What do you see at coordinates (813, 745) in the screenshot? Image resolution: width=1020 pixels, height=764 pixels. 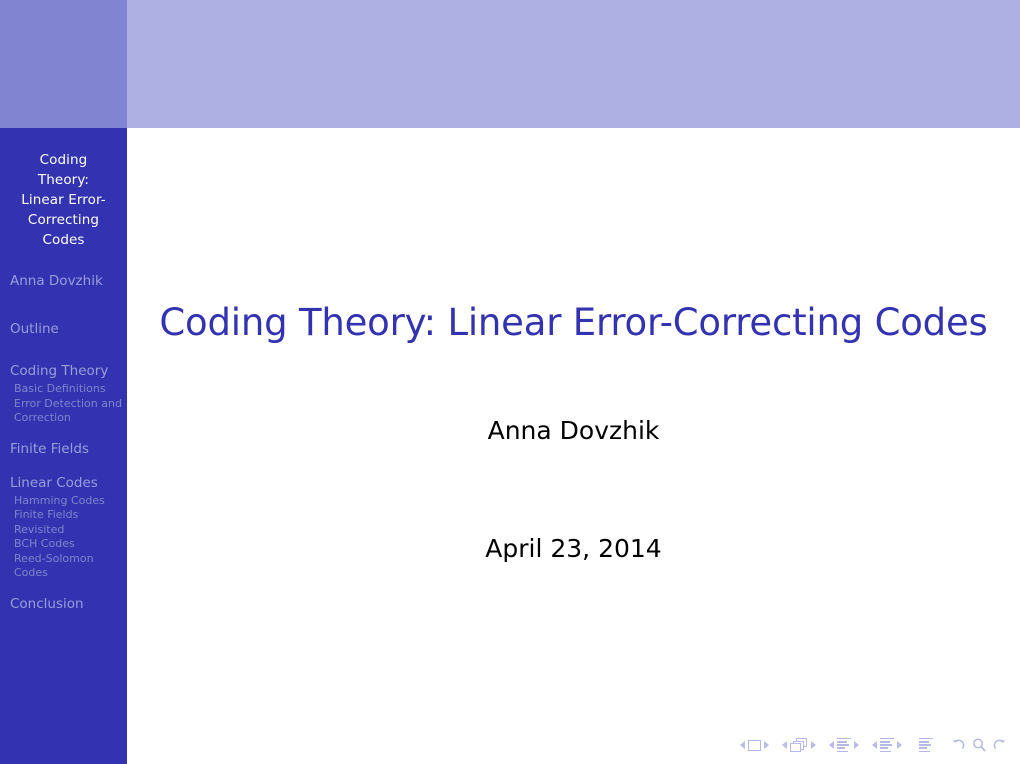 I see `next-frame-icon` at bounding box center [813, 745].